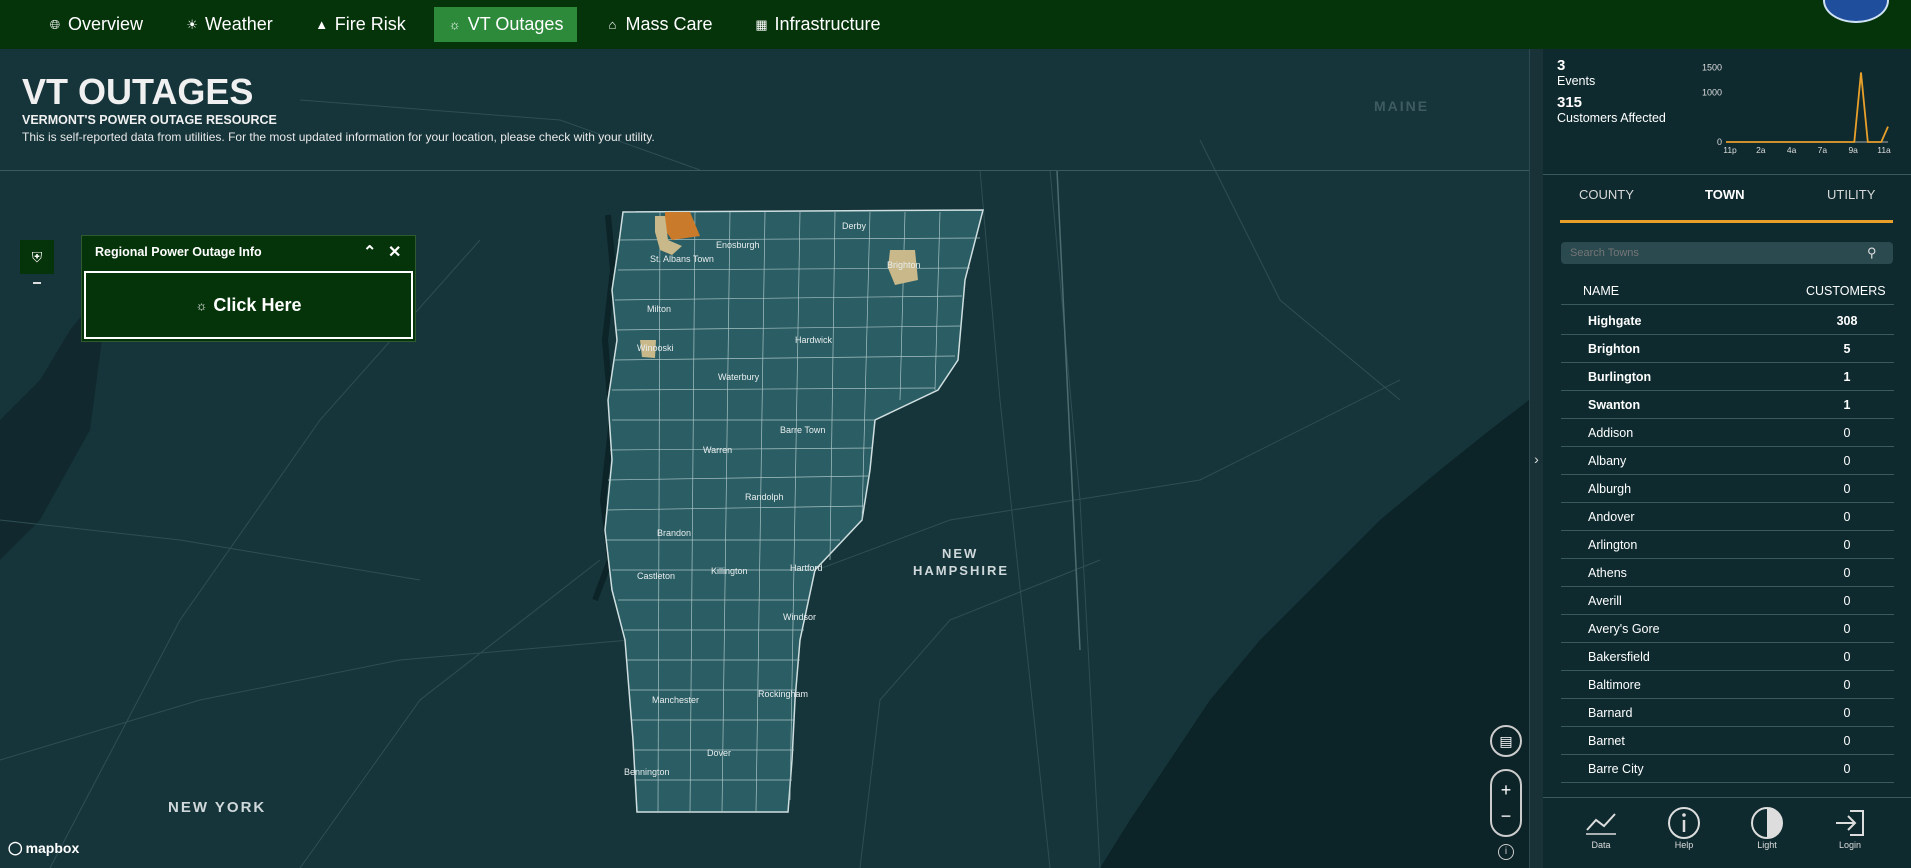  Describe the element at coordinates (1847, 377) in the screenshot. I see `customer-count: 1` at that location.